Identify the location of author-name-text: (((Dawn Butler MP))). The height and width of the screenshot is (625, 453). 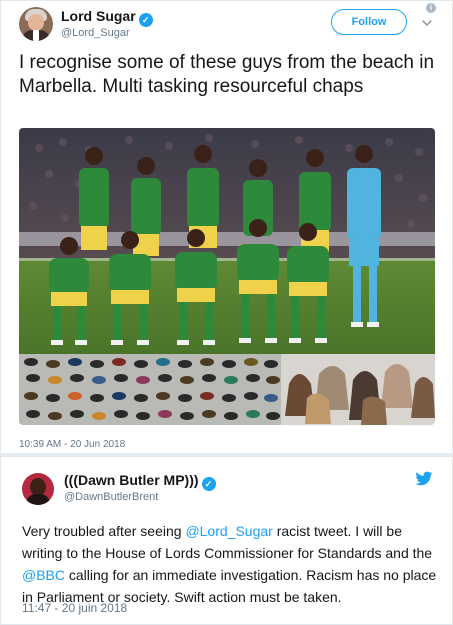
(131, 480).